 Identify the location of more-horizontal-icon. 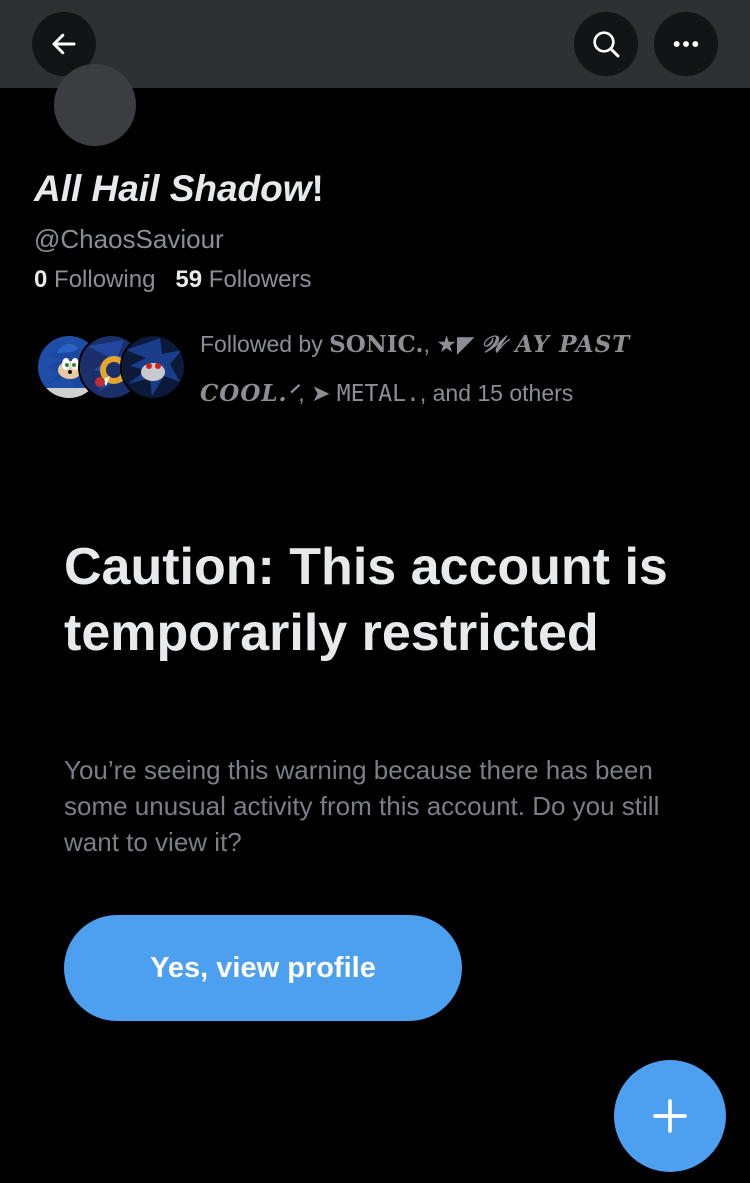
(686, 44).